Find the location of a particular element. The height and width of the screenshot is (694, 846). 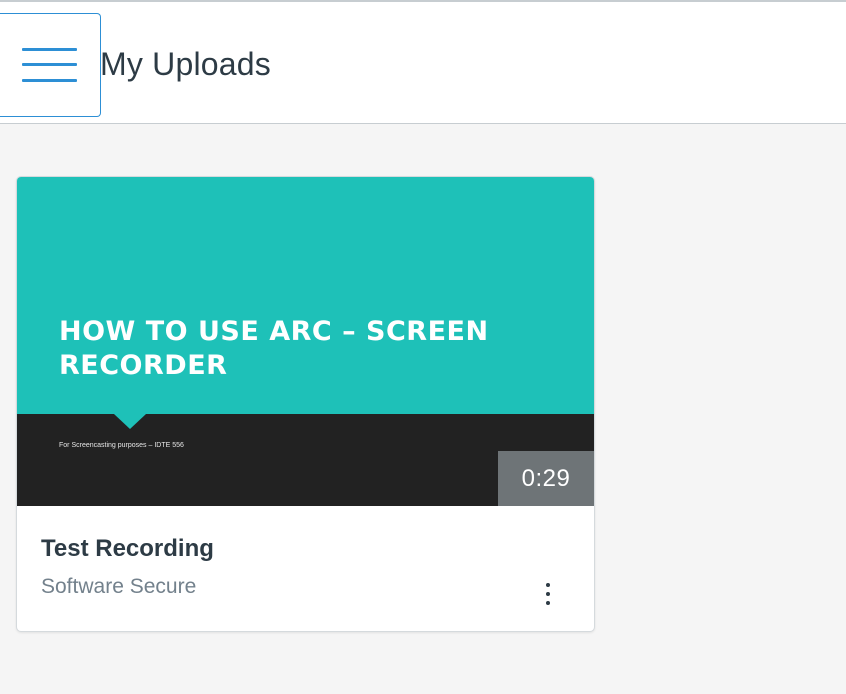

thumbnail-title: HOW TO USE ARC – SCREEN RECORDER is located at coordinates (274, 348).